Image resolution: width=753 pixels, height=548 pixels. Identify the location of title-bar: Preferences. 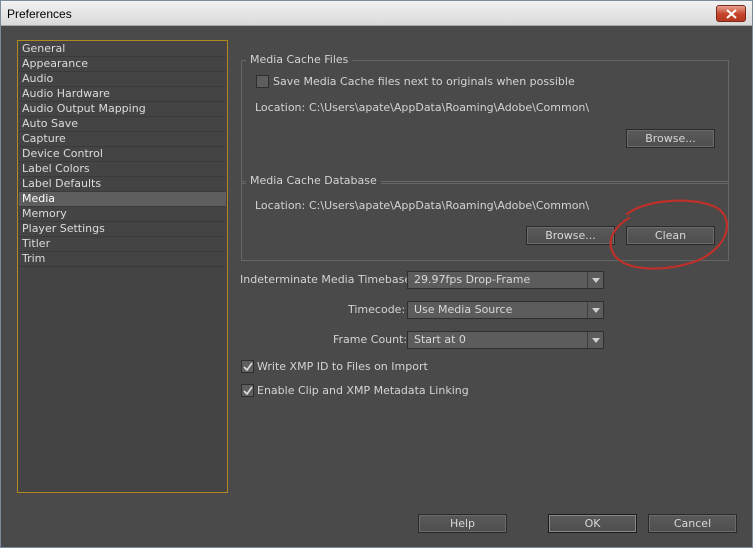
(376, 13).